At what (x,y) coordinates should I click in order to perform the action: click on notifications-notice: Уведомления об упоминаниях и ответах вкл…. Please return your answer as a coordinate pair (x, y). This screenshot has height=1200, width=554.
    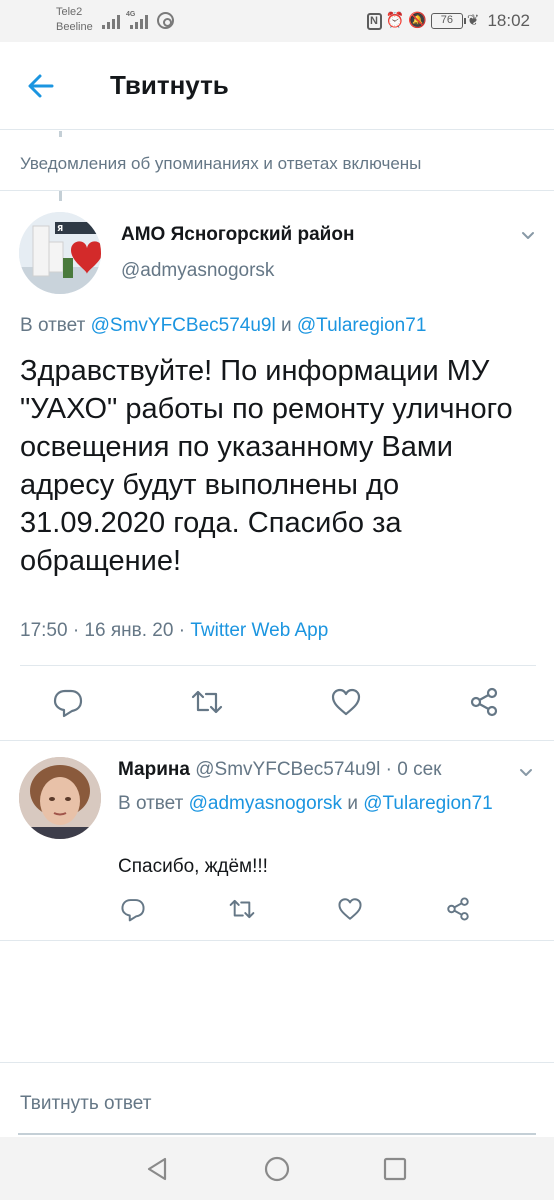
    Looking at the image, I should click on (277, 161).